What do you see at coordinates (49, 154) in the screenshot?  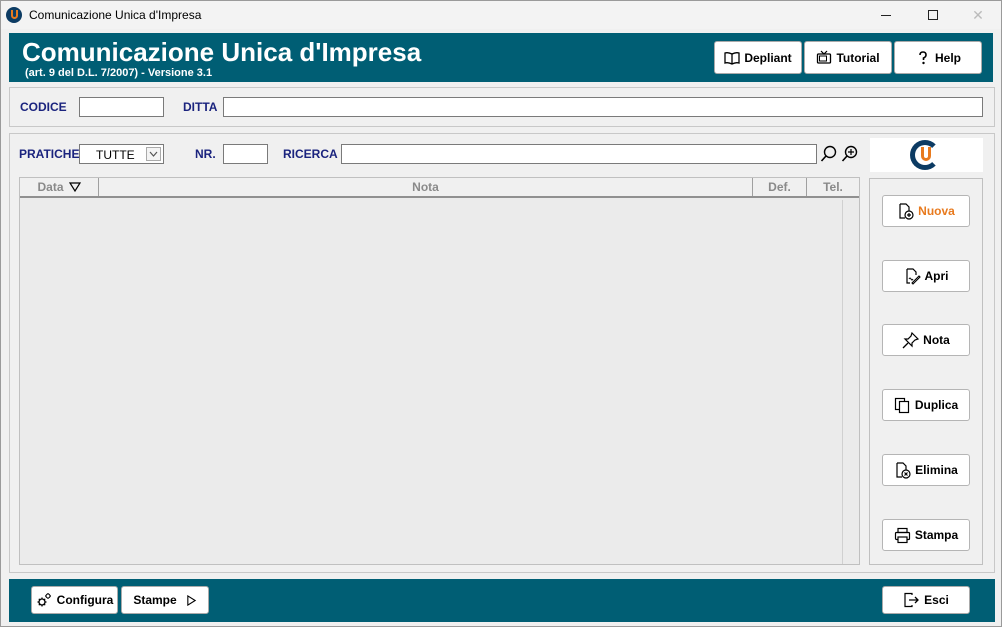 I see `pratiche-label: PRATICHE` at bounding box center [49, 154].